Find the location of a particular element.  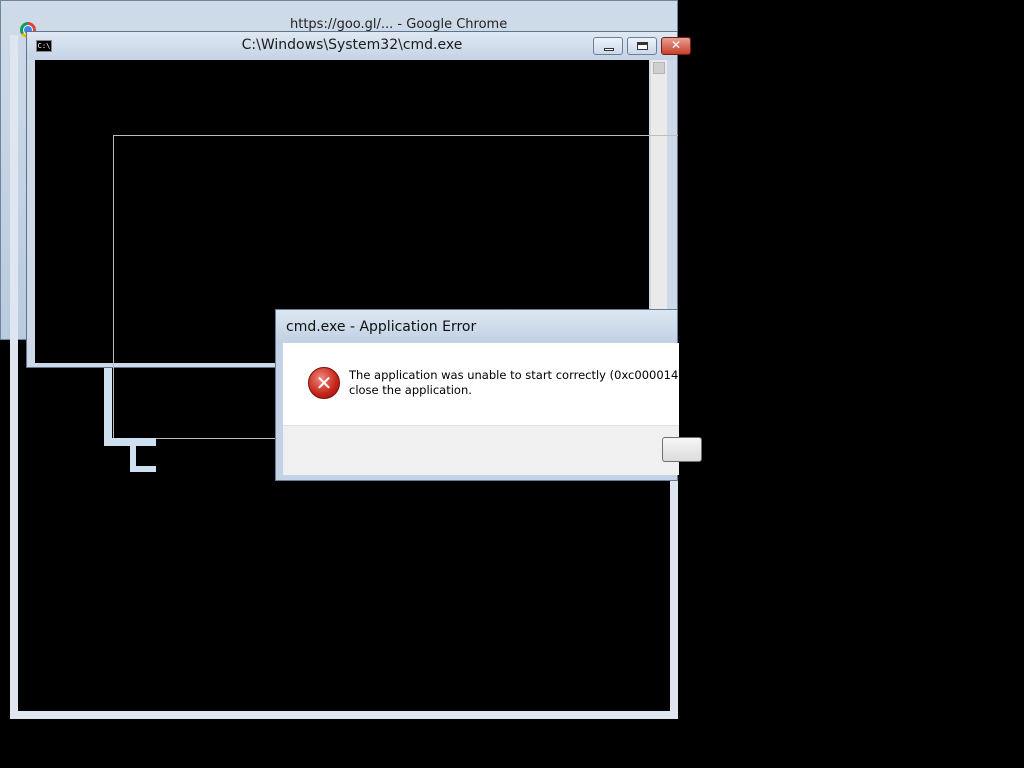

cmd-titlebar: C:\ C:\Windows\System32\cmd.exe is located at coordinates (359, 46).